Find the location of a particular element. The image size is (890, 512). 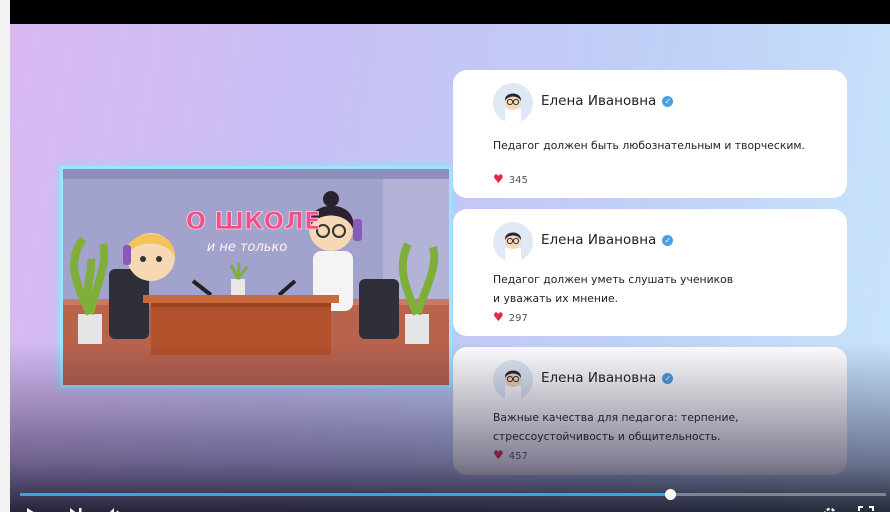

thumbnail-subtitle: и не только is located at coordinates (247, 247).